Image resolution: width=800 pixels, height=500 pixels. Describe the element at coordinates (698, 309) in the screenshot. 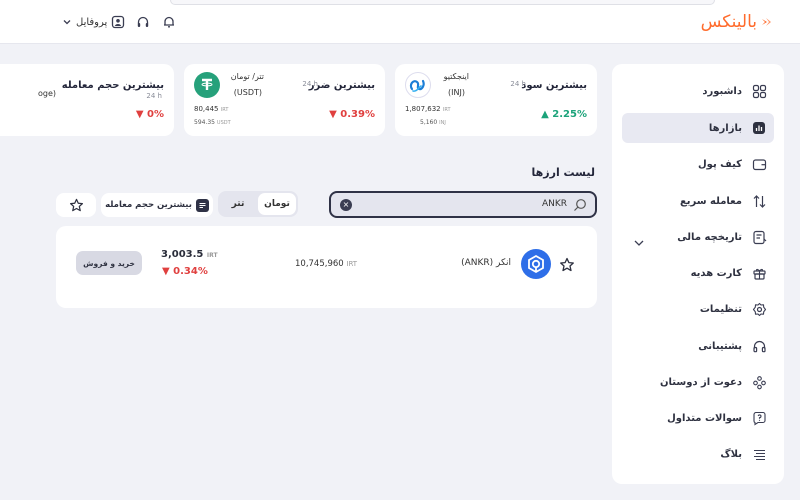

I see `sidebar-item-settings: تنظیمات` at that location.